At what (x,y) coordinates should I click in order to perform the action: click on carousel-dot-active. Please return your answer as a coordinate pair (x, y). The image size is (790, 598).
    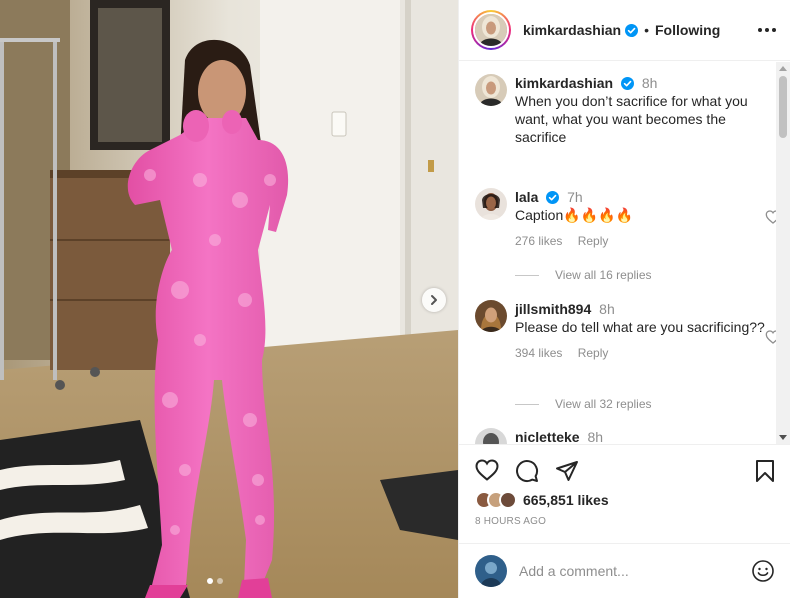
    Looking at the image, I should click on (210, 581).